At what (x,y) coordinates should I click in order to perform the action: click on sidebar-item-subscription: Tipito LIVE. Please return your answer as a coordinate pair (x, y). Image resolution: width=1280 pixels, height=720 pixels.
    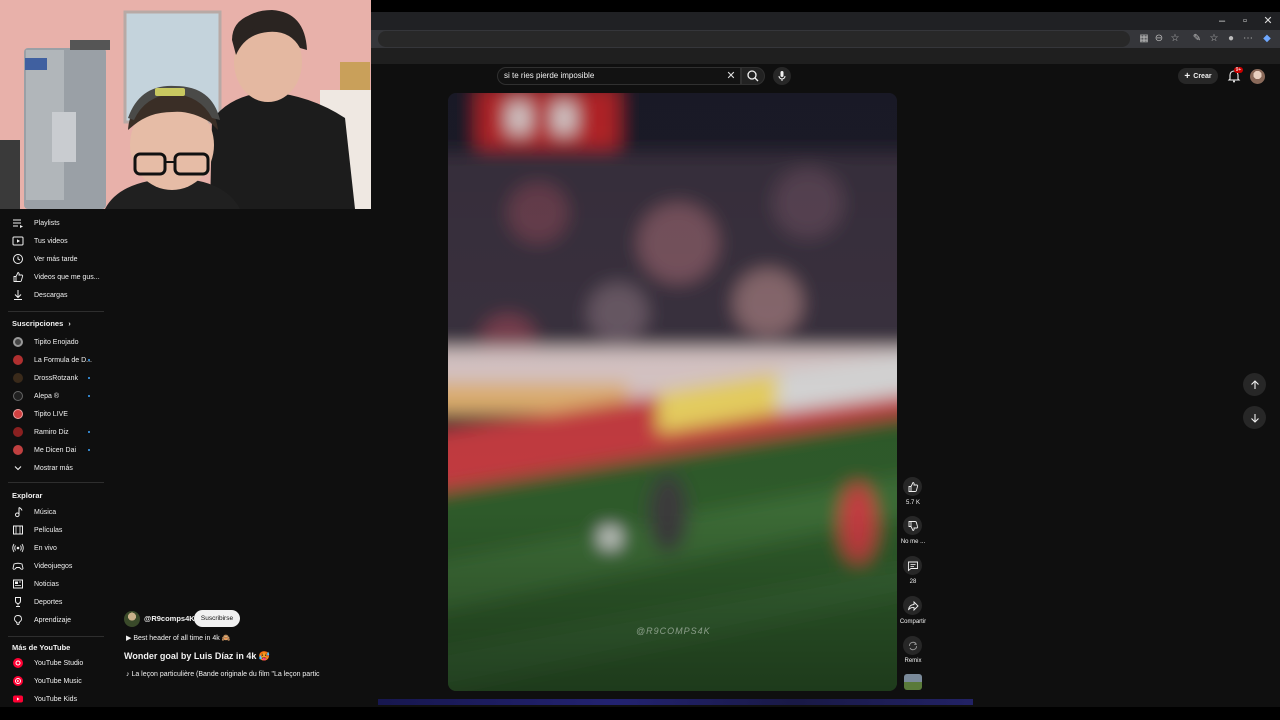
    Looking at the image, I should click on (53, 414).